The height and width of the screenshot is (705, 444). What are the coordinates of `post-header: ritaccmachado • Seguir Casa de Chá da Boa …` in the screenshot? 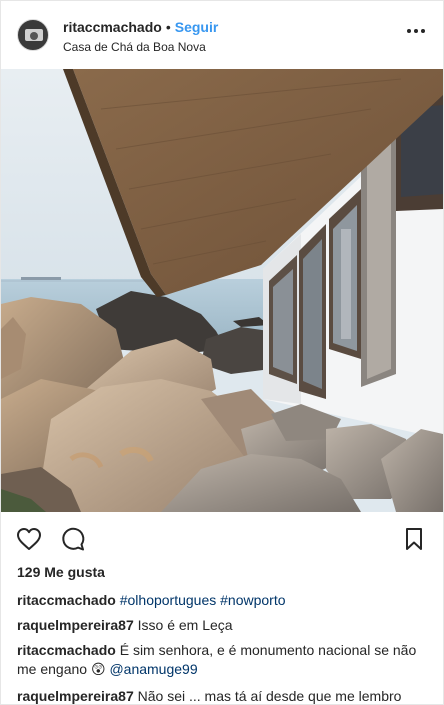 It's located at (222, 35).